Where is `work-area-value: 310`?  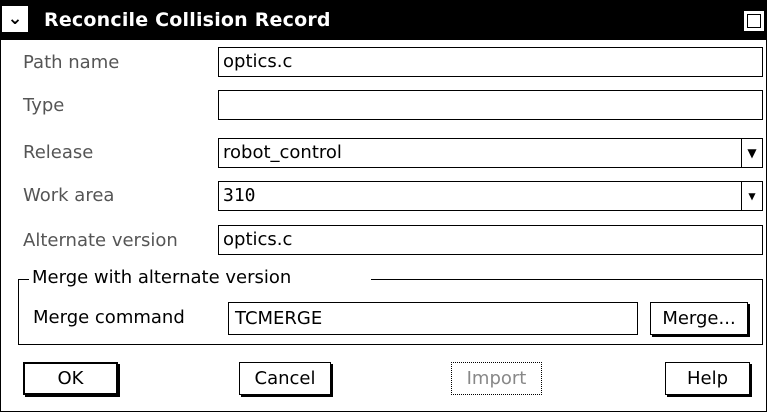
work-area-value: 310 is located at coordinates (239, 195).